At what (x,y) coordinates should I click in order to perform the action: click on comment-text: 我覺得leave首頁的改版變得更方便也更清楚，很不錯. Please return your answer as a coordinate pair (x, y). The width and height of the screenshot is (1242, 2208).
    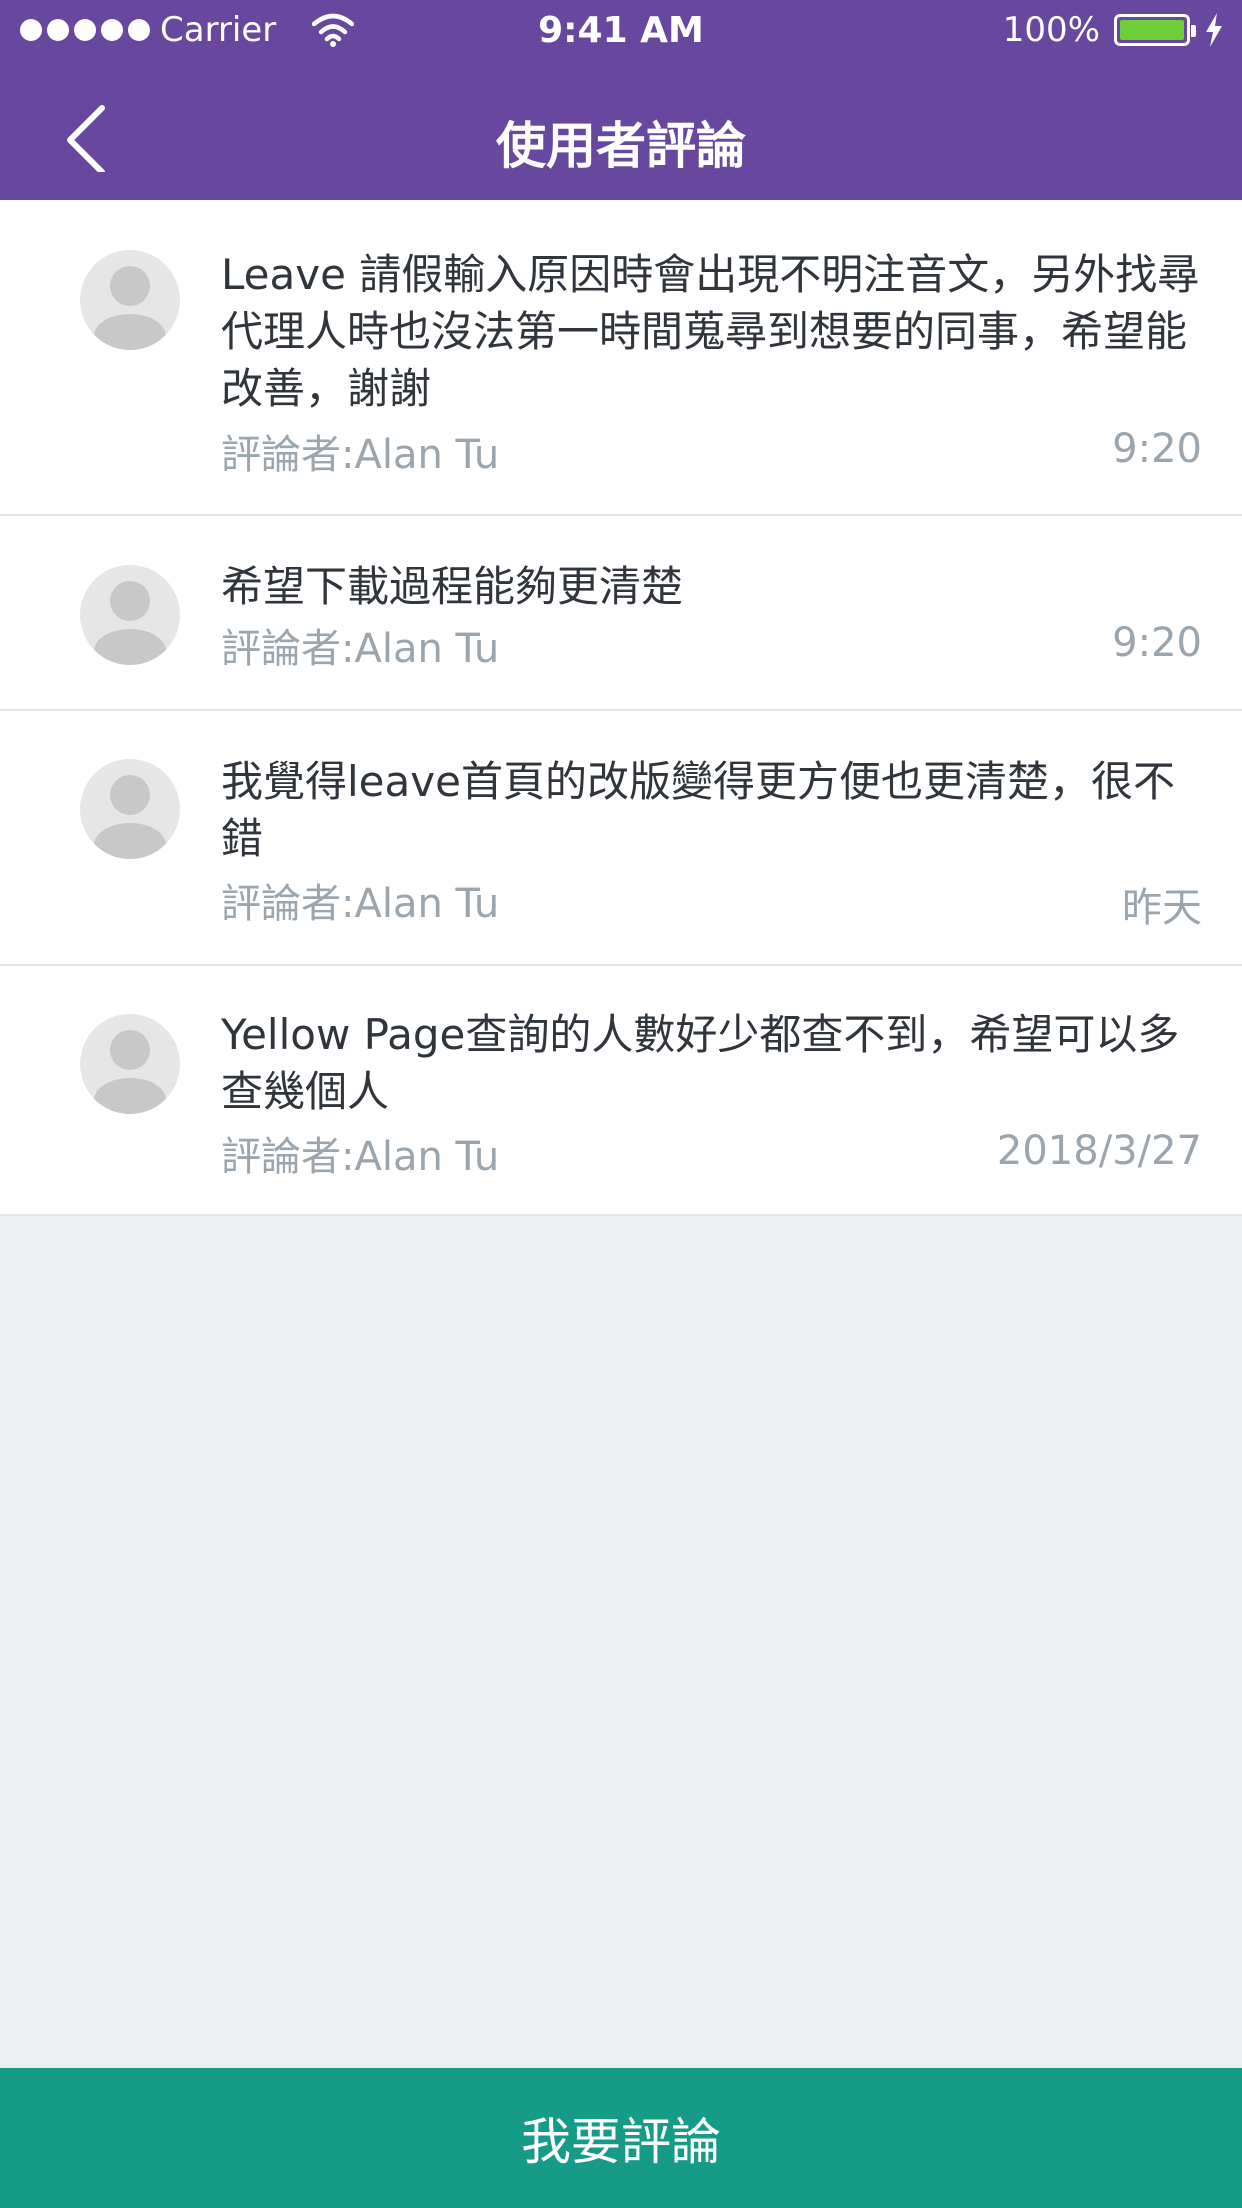
    Looking at the image, I should click on (698, 810).